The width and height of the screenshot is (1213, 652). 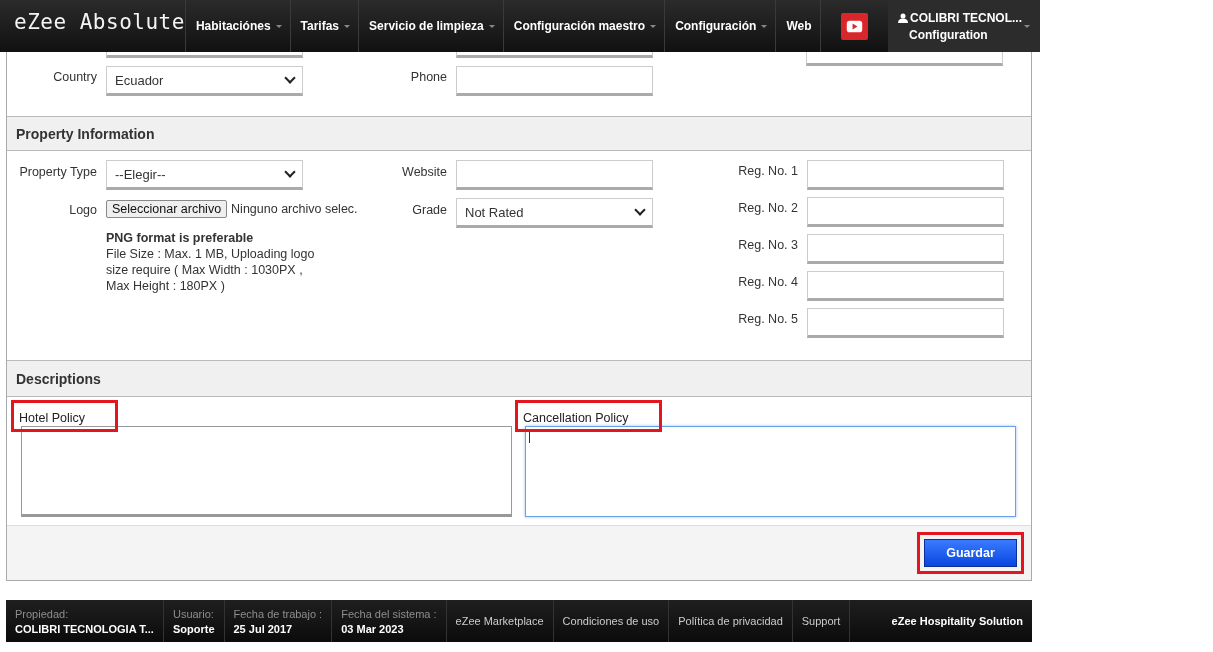 What do you see at coordinates (180, 238) in the screenshot?
I see `hint-title: PNG format is preferable` at bounding box center [180, 238].